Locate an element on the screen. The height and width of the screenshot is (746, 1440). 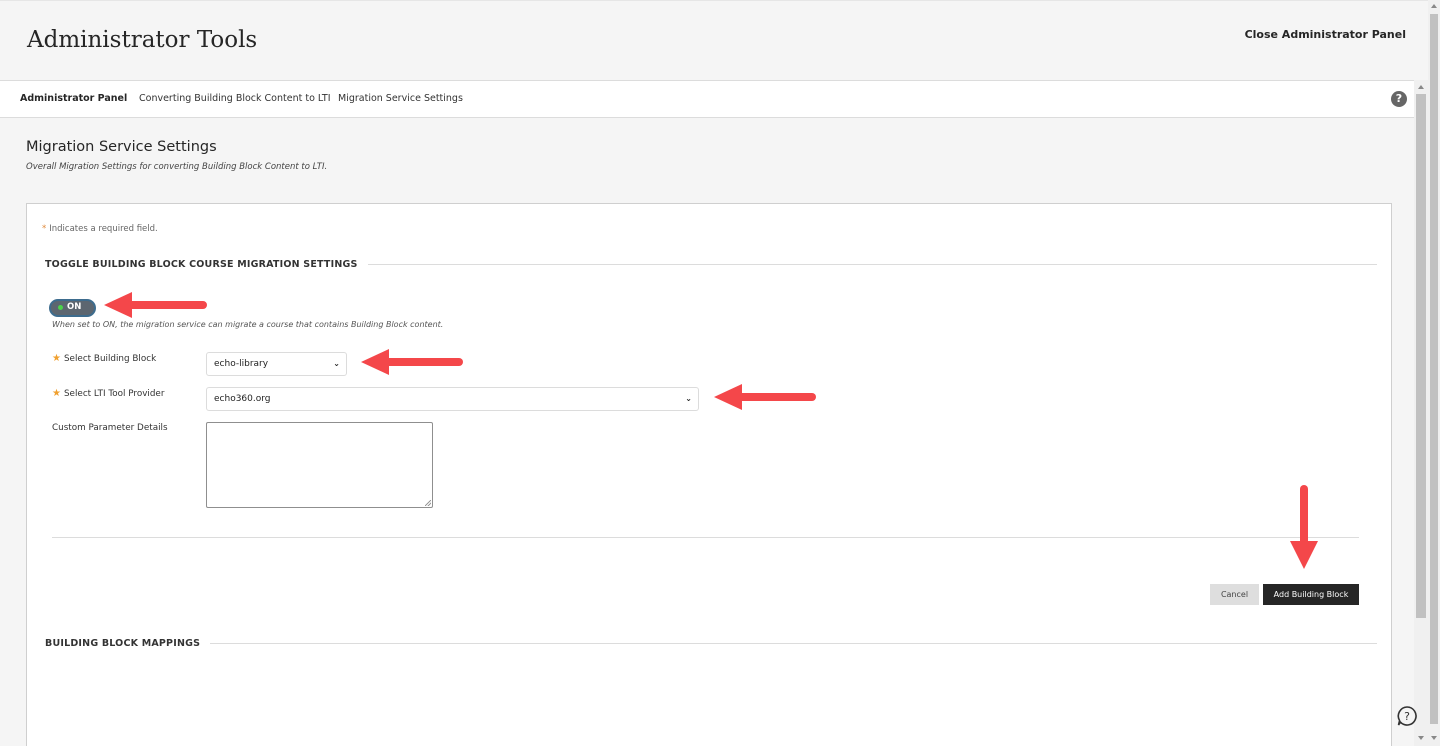
form-divider is located at coordinates (705, 537).